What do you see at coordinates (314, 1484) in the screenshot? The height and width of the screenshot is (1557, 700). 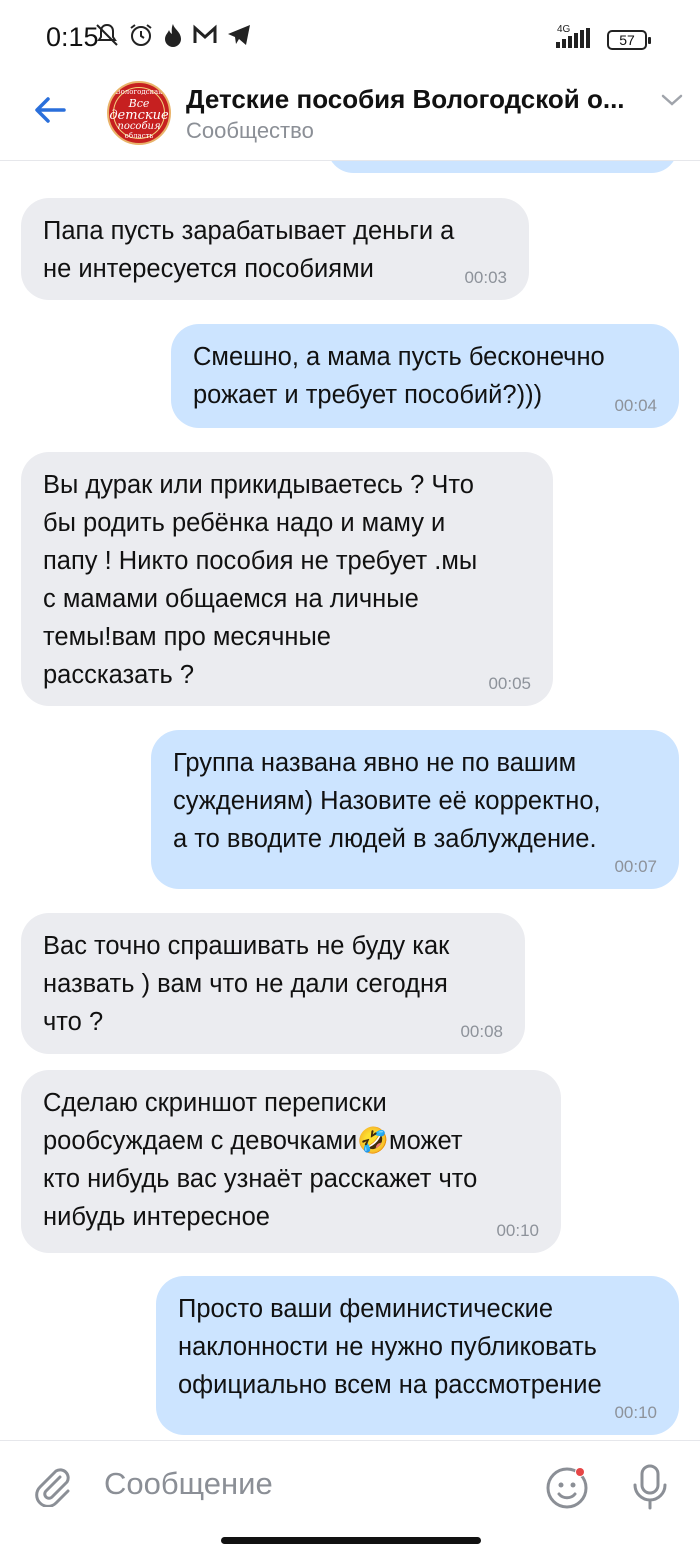 I see `message-input` at bounding box center [314, 1484].